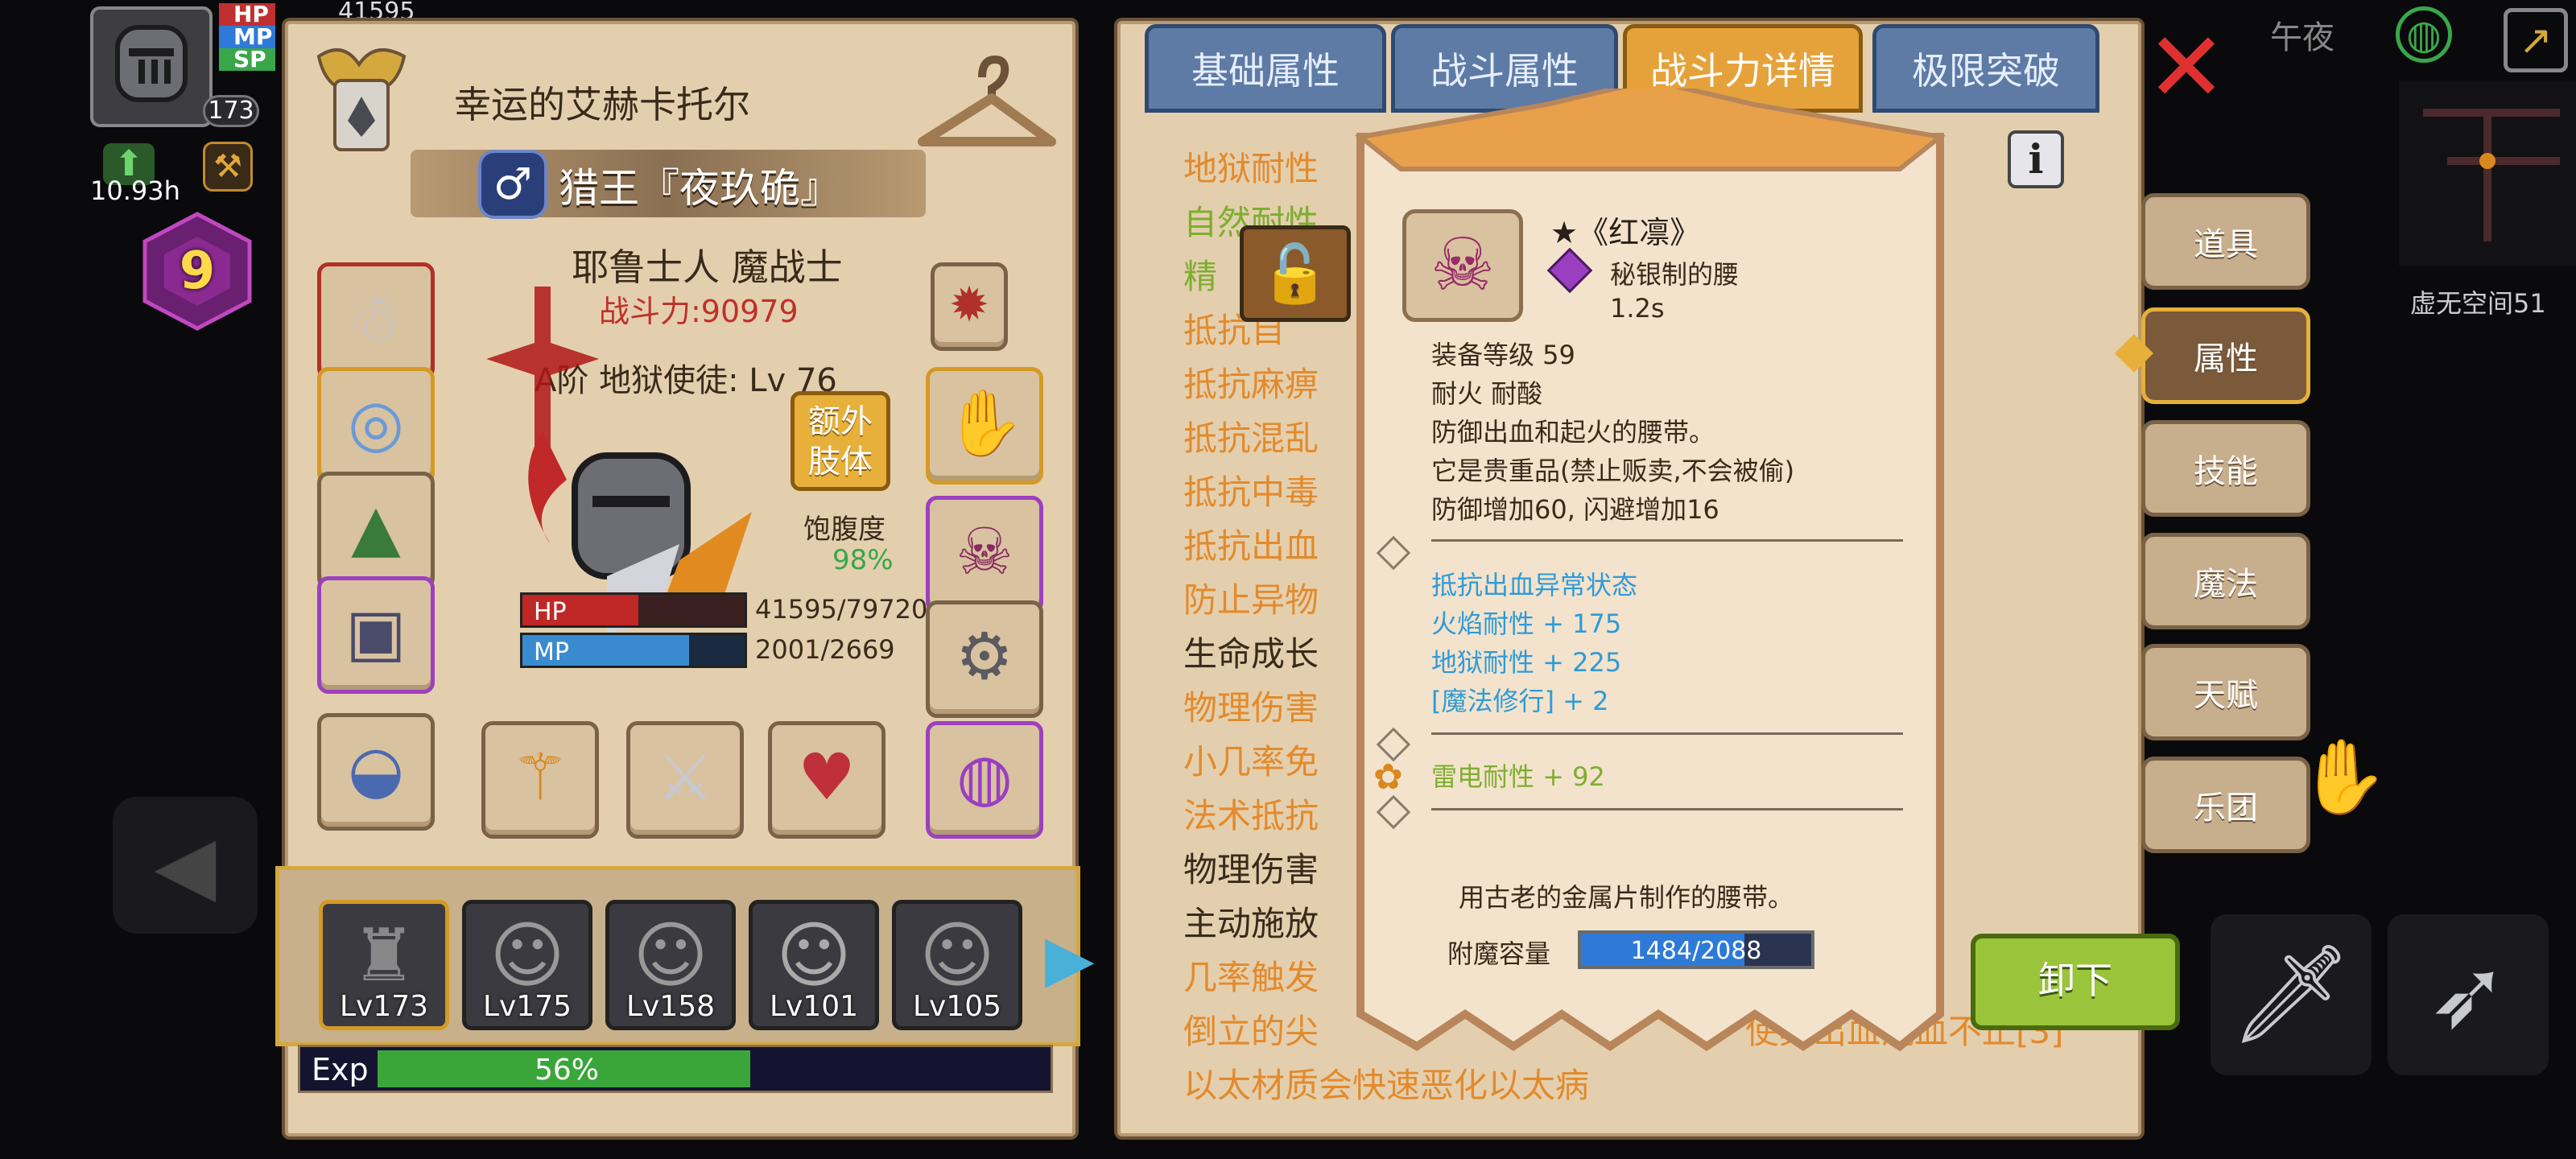 Image resolution: width=2576 pixels, height=1159 pixels. What do you see at coordinates (1526, 623) in the screenshot?
I see `enchant-line: 火焰耐性 + 175` at bounding box center [1526, 623].